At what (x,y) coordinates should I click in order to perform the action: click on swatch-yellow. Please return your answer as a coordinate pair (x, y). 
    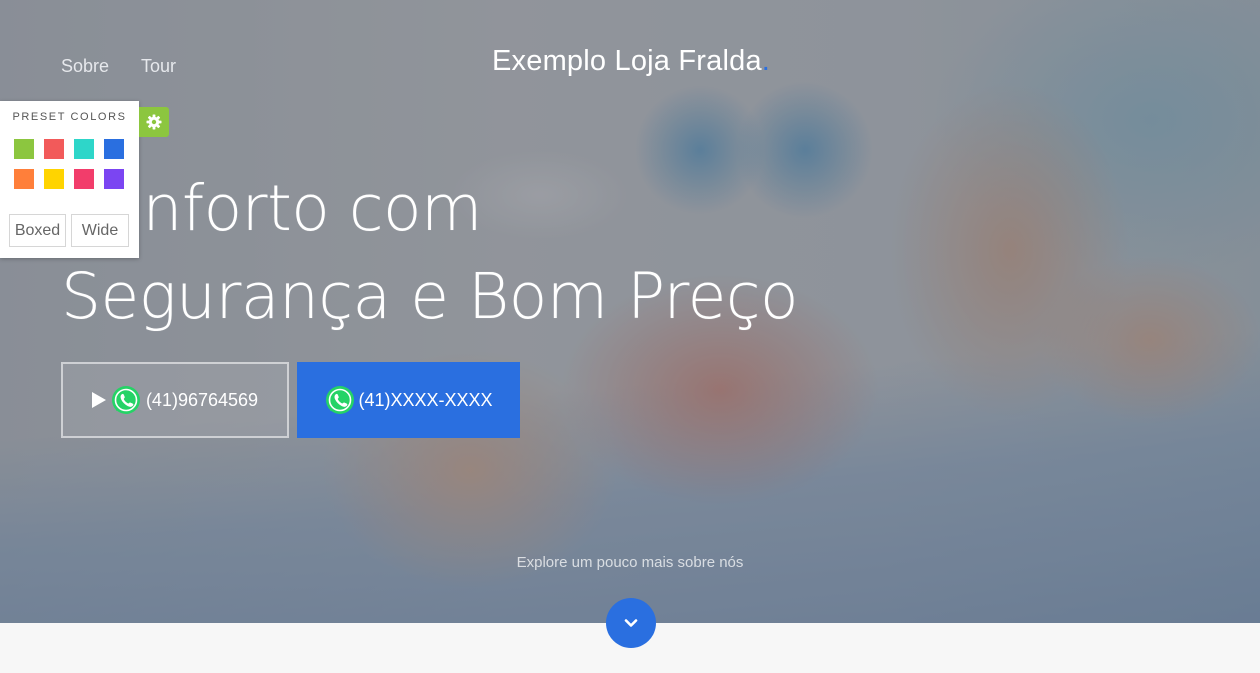
    Looking at the image, I should click on (54, 179).